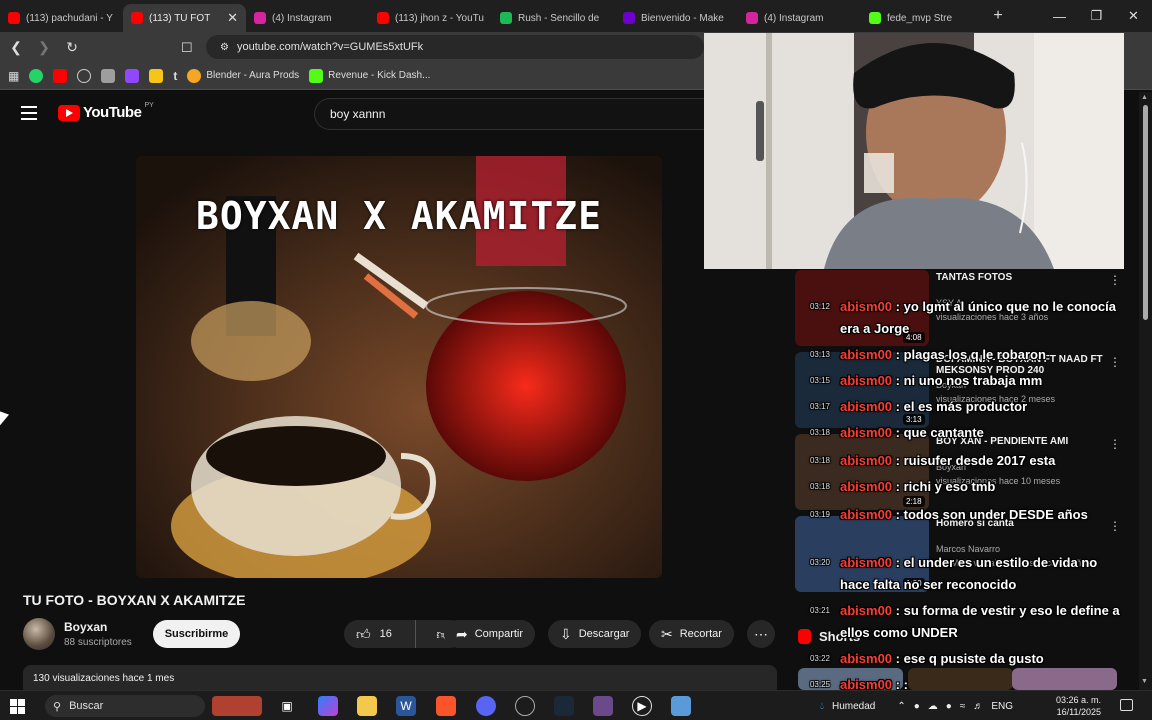 The width and height of the screenshot is (1152, 720). Describe the element at coordinates (196, 634) in the screenshot. I see `subscribe-button: Suscribirme` at that location.